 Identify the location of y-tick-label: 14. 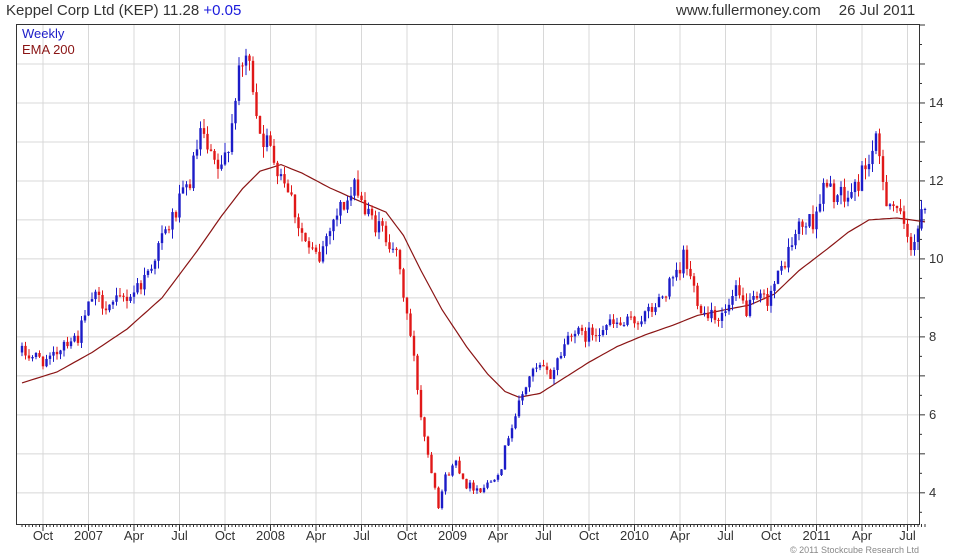
(936, 102).